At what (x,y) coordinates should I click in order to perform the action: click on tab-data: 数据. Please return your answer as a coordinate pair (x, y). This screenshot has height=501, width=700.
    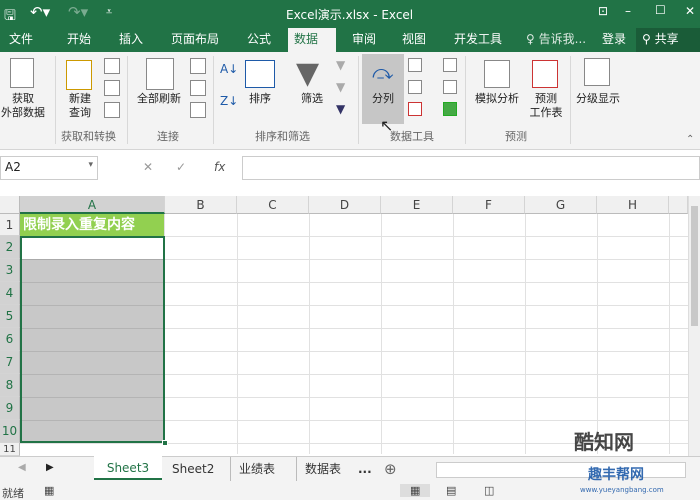
    Looking at the image, I should click on (312, 40).